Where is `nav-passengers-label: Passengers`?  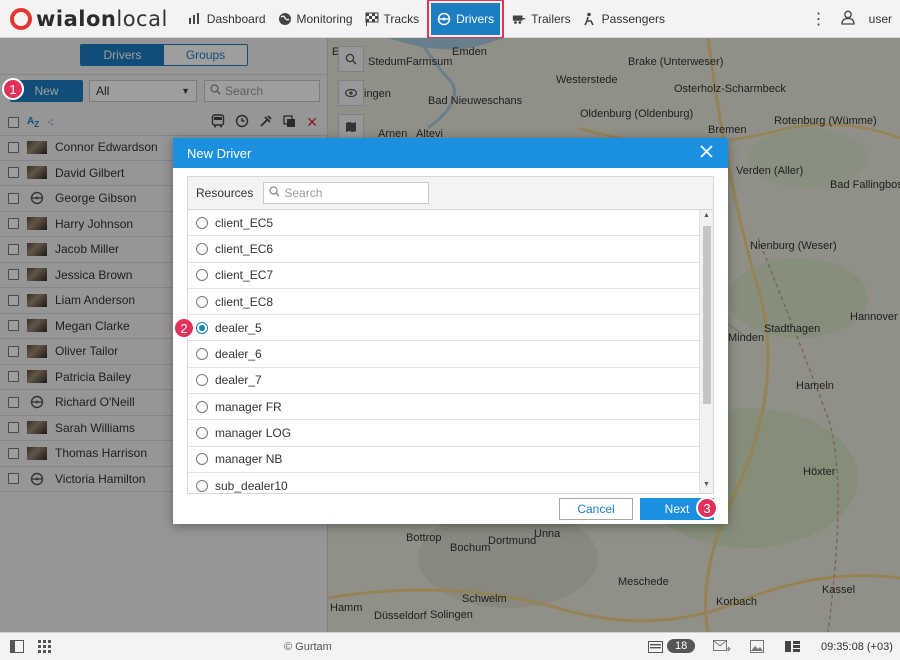
nav-passengers-label: Passengers is located at coordinates (633, 18).